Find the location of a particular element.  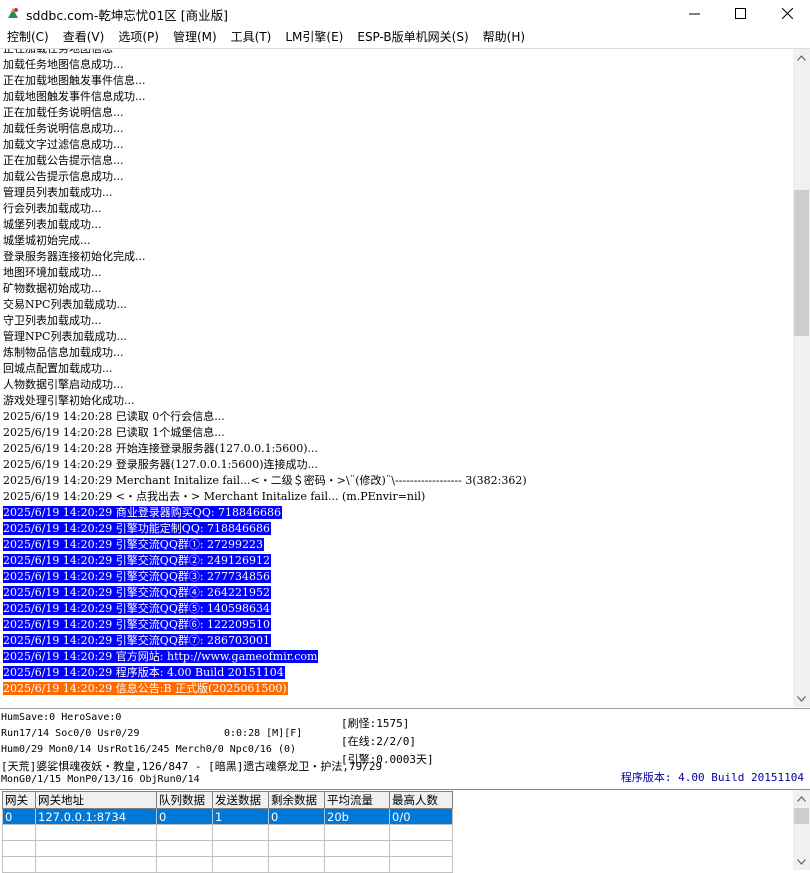

col-max-users: 最高人数 is located at coordinates (421, 800).